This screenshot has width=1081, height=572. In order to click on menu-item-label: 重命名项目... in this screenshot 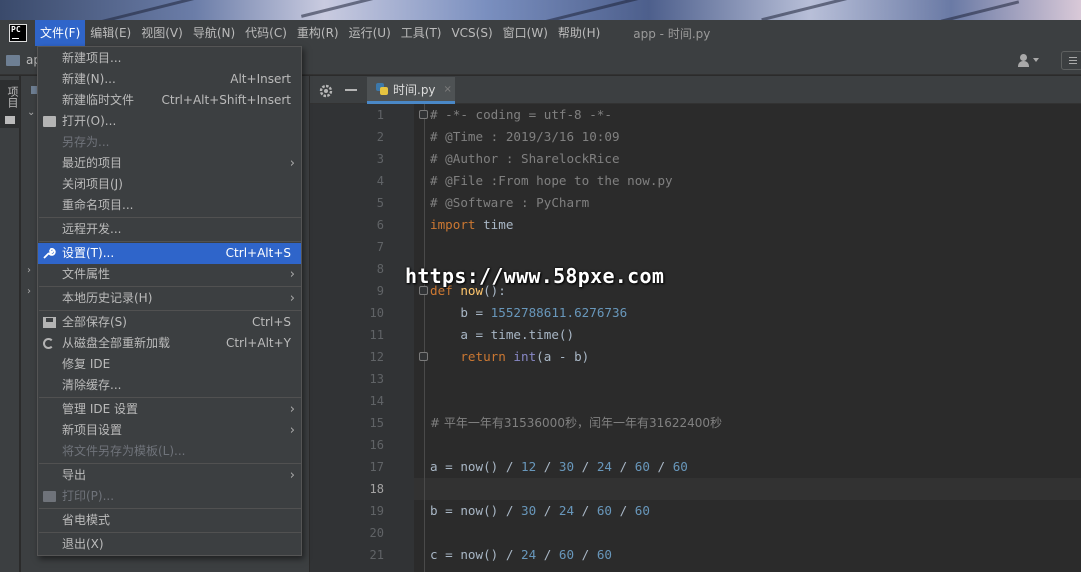, I will do `click(98, 205)`.